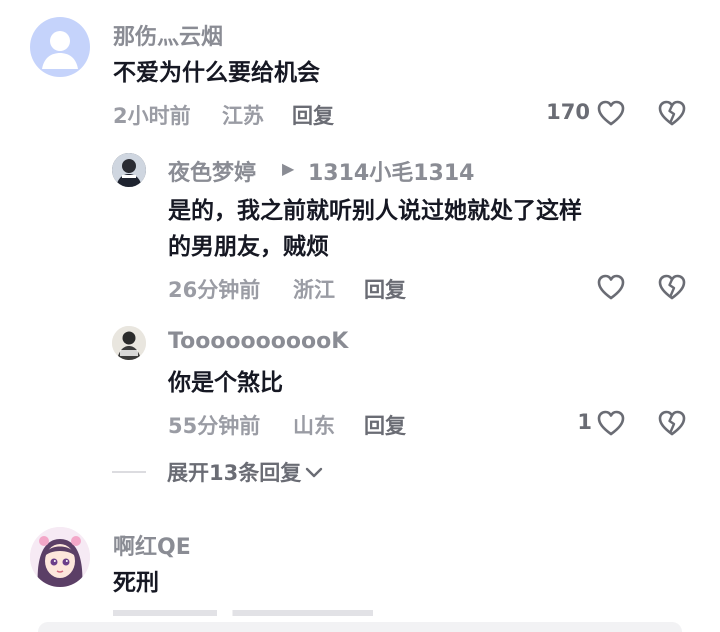  I want to click on reply-time: 26分钟前, so click(214, 290).